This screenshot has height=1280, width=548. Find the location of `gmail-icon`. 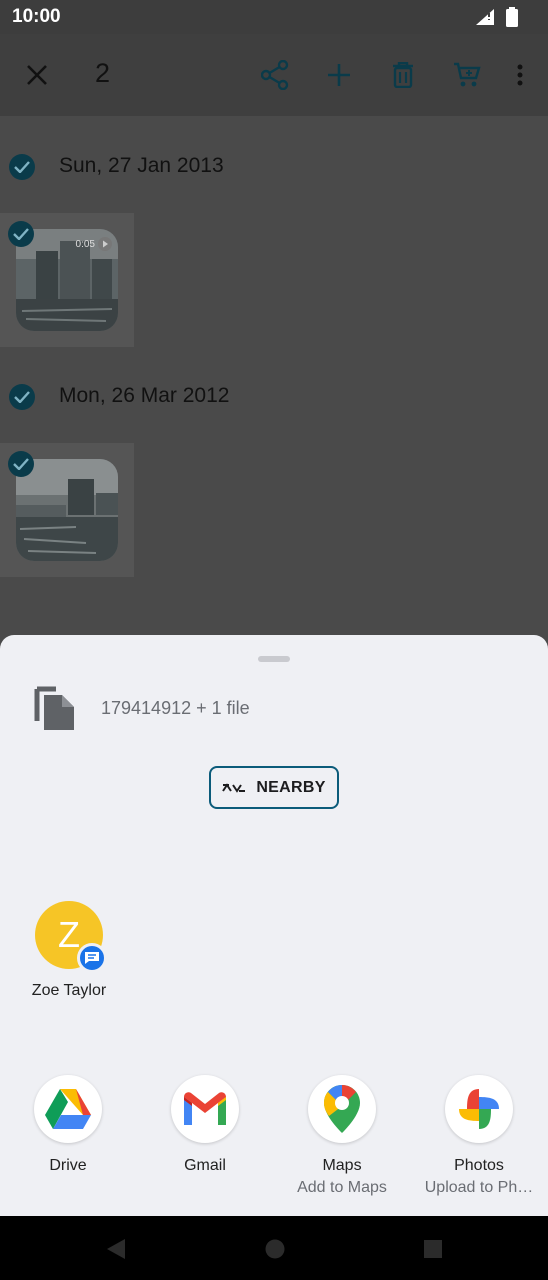

gmail-icon is located at coordinates (205, 1109).